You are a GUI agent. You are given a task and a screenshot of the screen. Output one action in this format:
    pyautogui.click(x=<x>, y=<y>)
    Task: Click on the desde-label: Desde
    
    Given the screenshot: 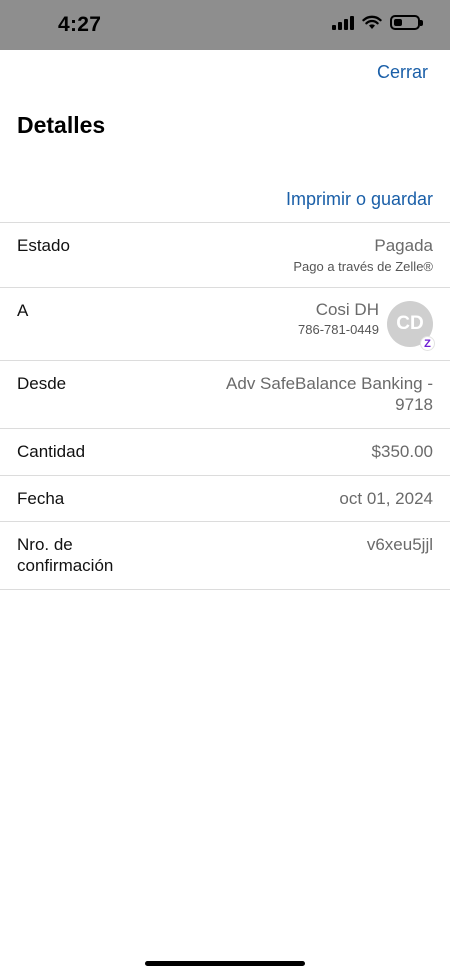 What is the action you would take?
    pyautogui.click(x=42, y=383)
    